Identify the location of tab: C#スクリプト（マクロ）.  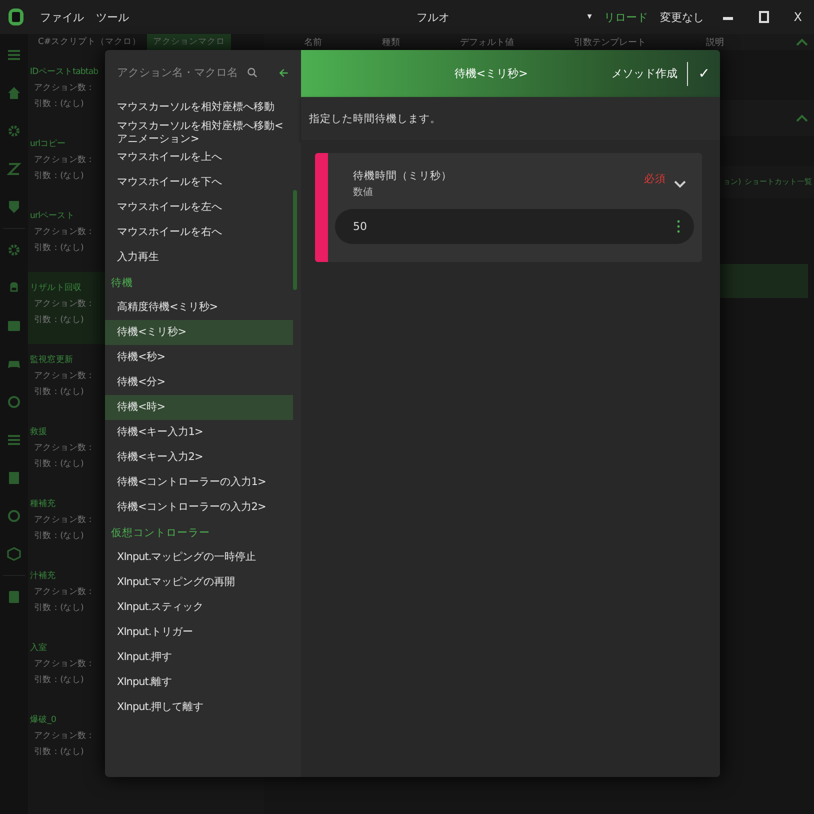
(90, 42).